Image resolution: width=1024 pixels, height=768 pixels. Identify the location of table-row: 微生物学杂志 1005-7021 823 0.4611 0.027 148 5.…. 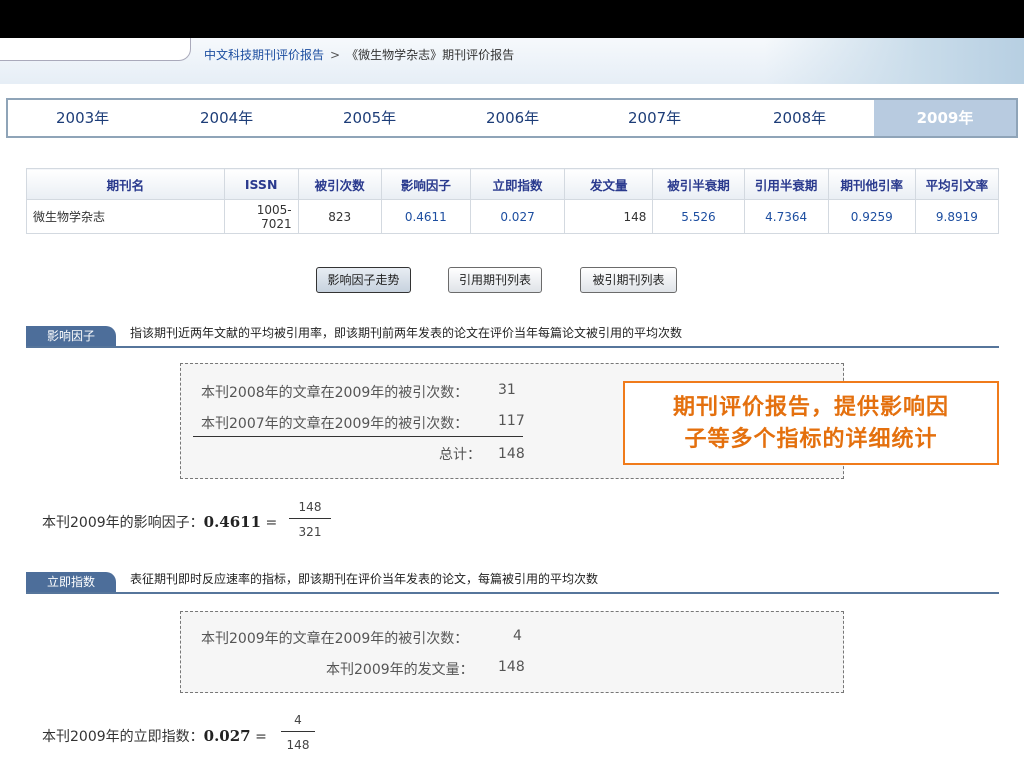
(513, 216).